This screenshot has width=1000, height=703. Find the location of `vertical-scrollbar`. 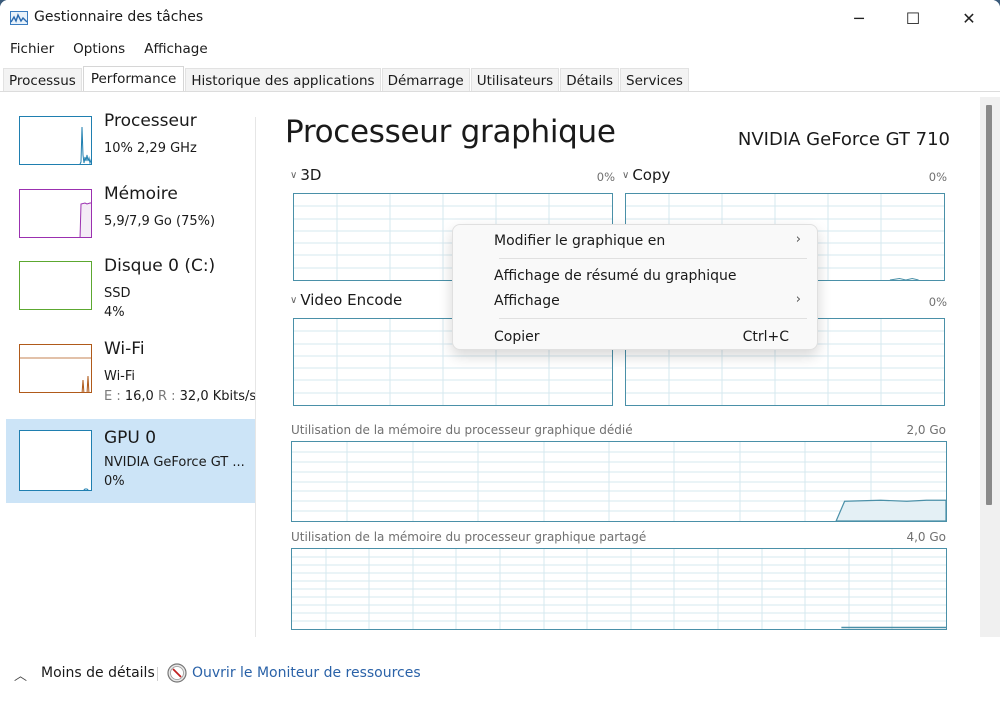

vertical-scrollbar is located at coordinates (990, 367).